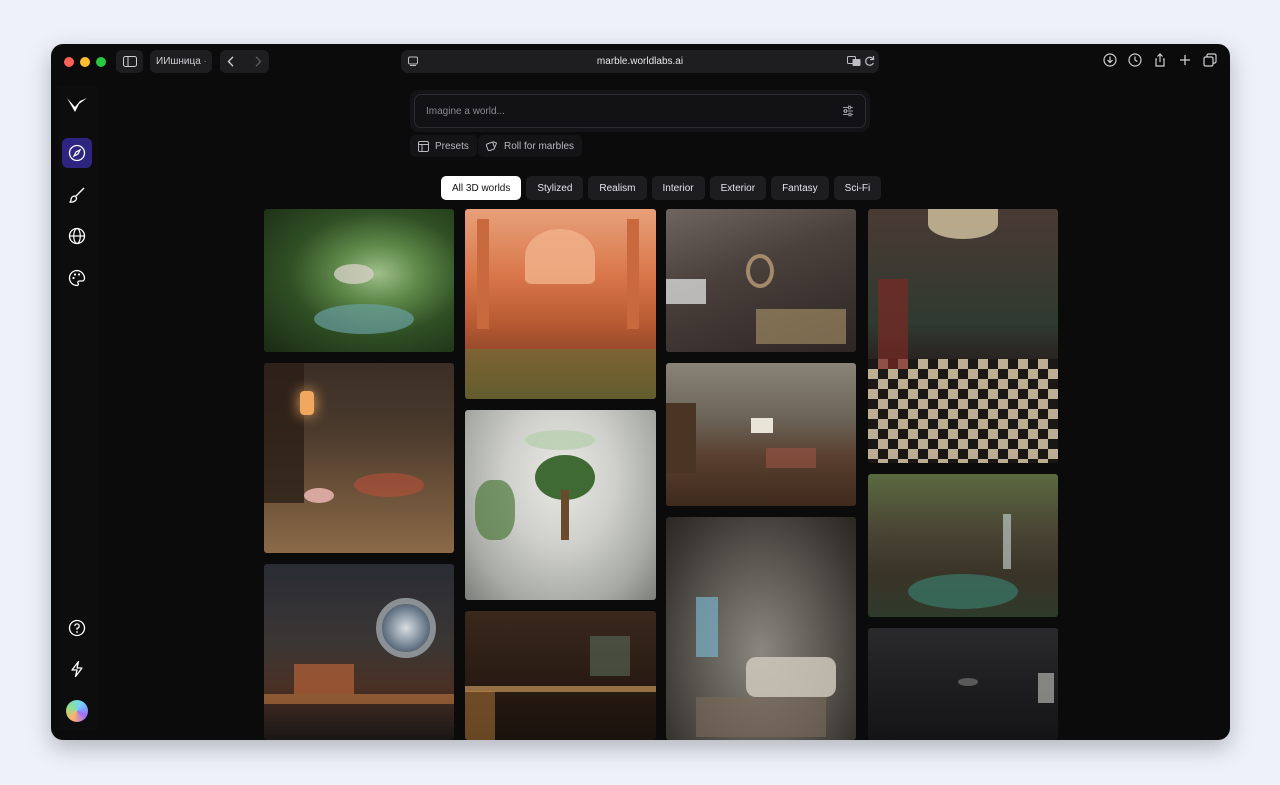 This screenshot has height=785, width=1280. I want to click on world-card-cave-bedroom, so click(761, 628).